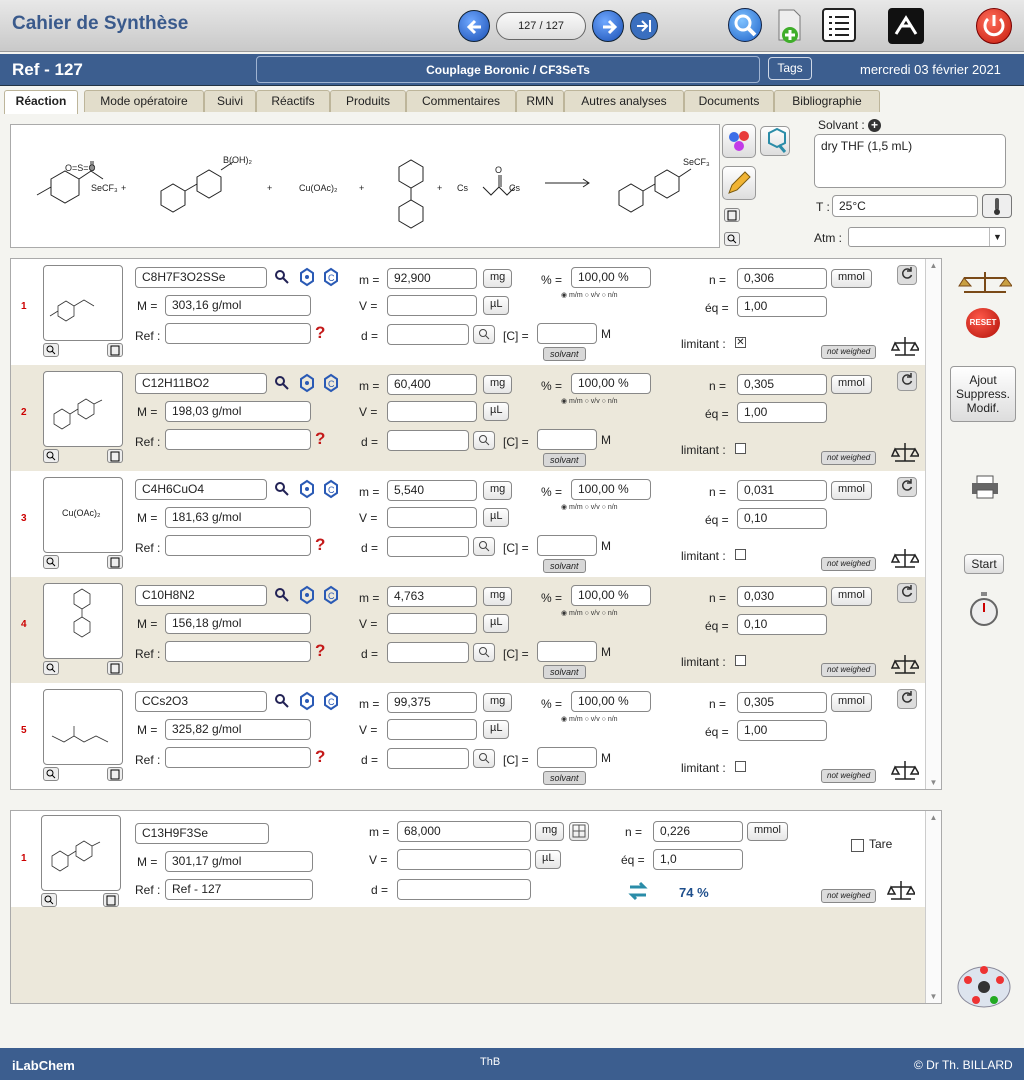 The image size is (1024, 1080). What do you see at coordinates (144, 101) in the screenshot?
I see `tab-mode-operatoire: Mode opératoire` at bounding box center [144, 101].